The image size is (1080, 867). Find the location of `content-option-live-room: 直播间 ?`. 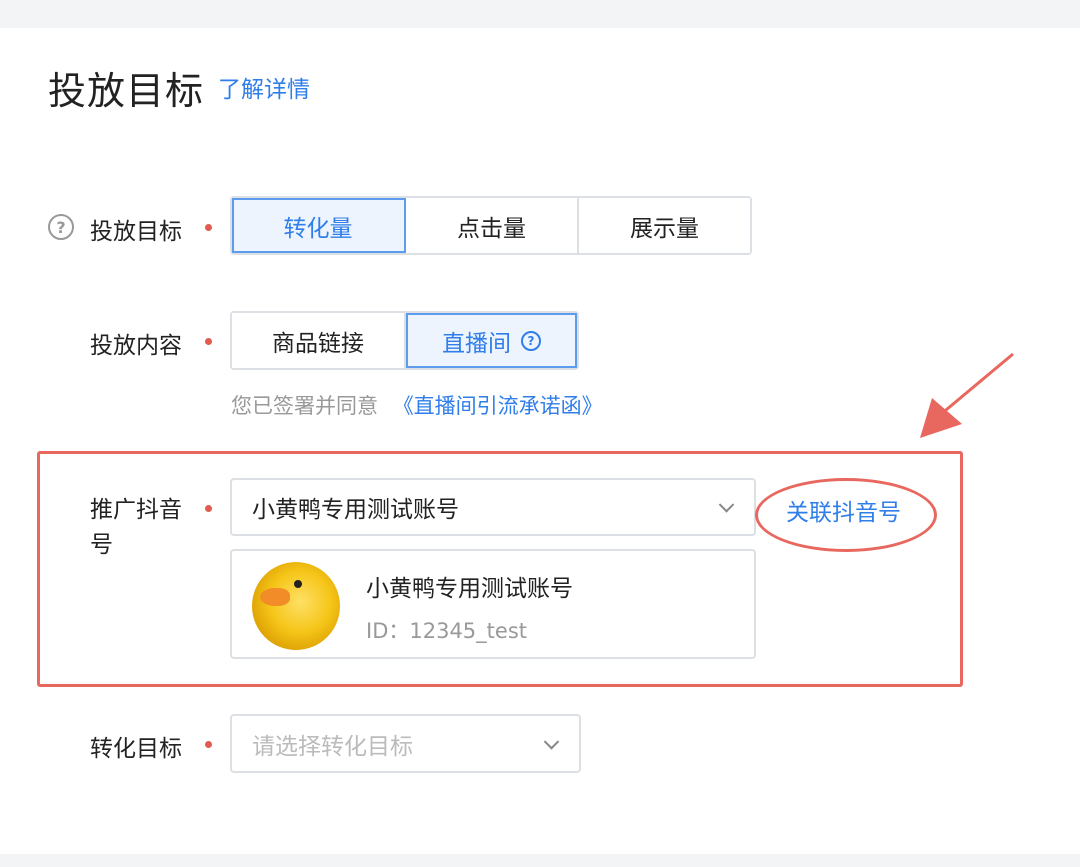

content-option-live-room: 直播间 ? is located at coordinates (491, 340).